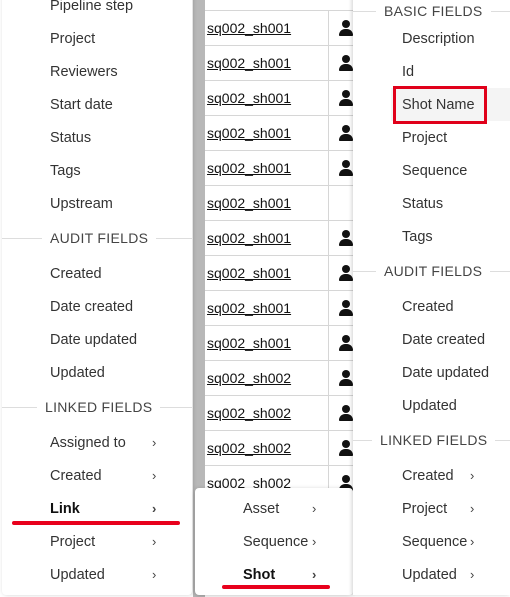 The image size is (510, 597). What do you see at coordinates (408, 71) in the screenshot?
I see `menu-item-id: Id` at bounding box center [408, 71].